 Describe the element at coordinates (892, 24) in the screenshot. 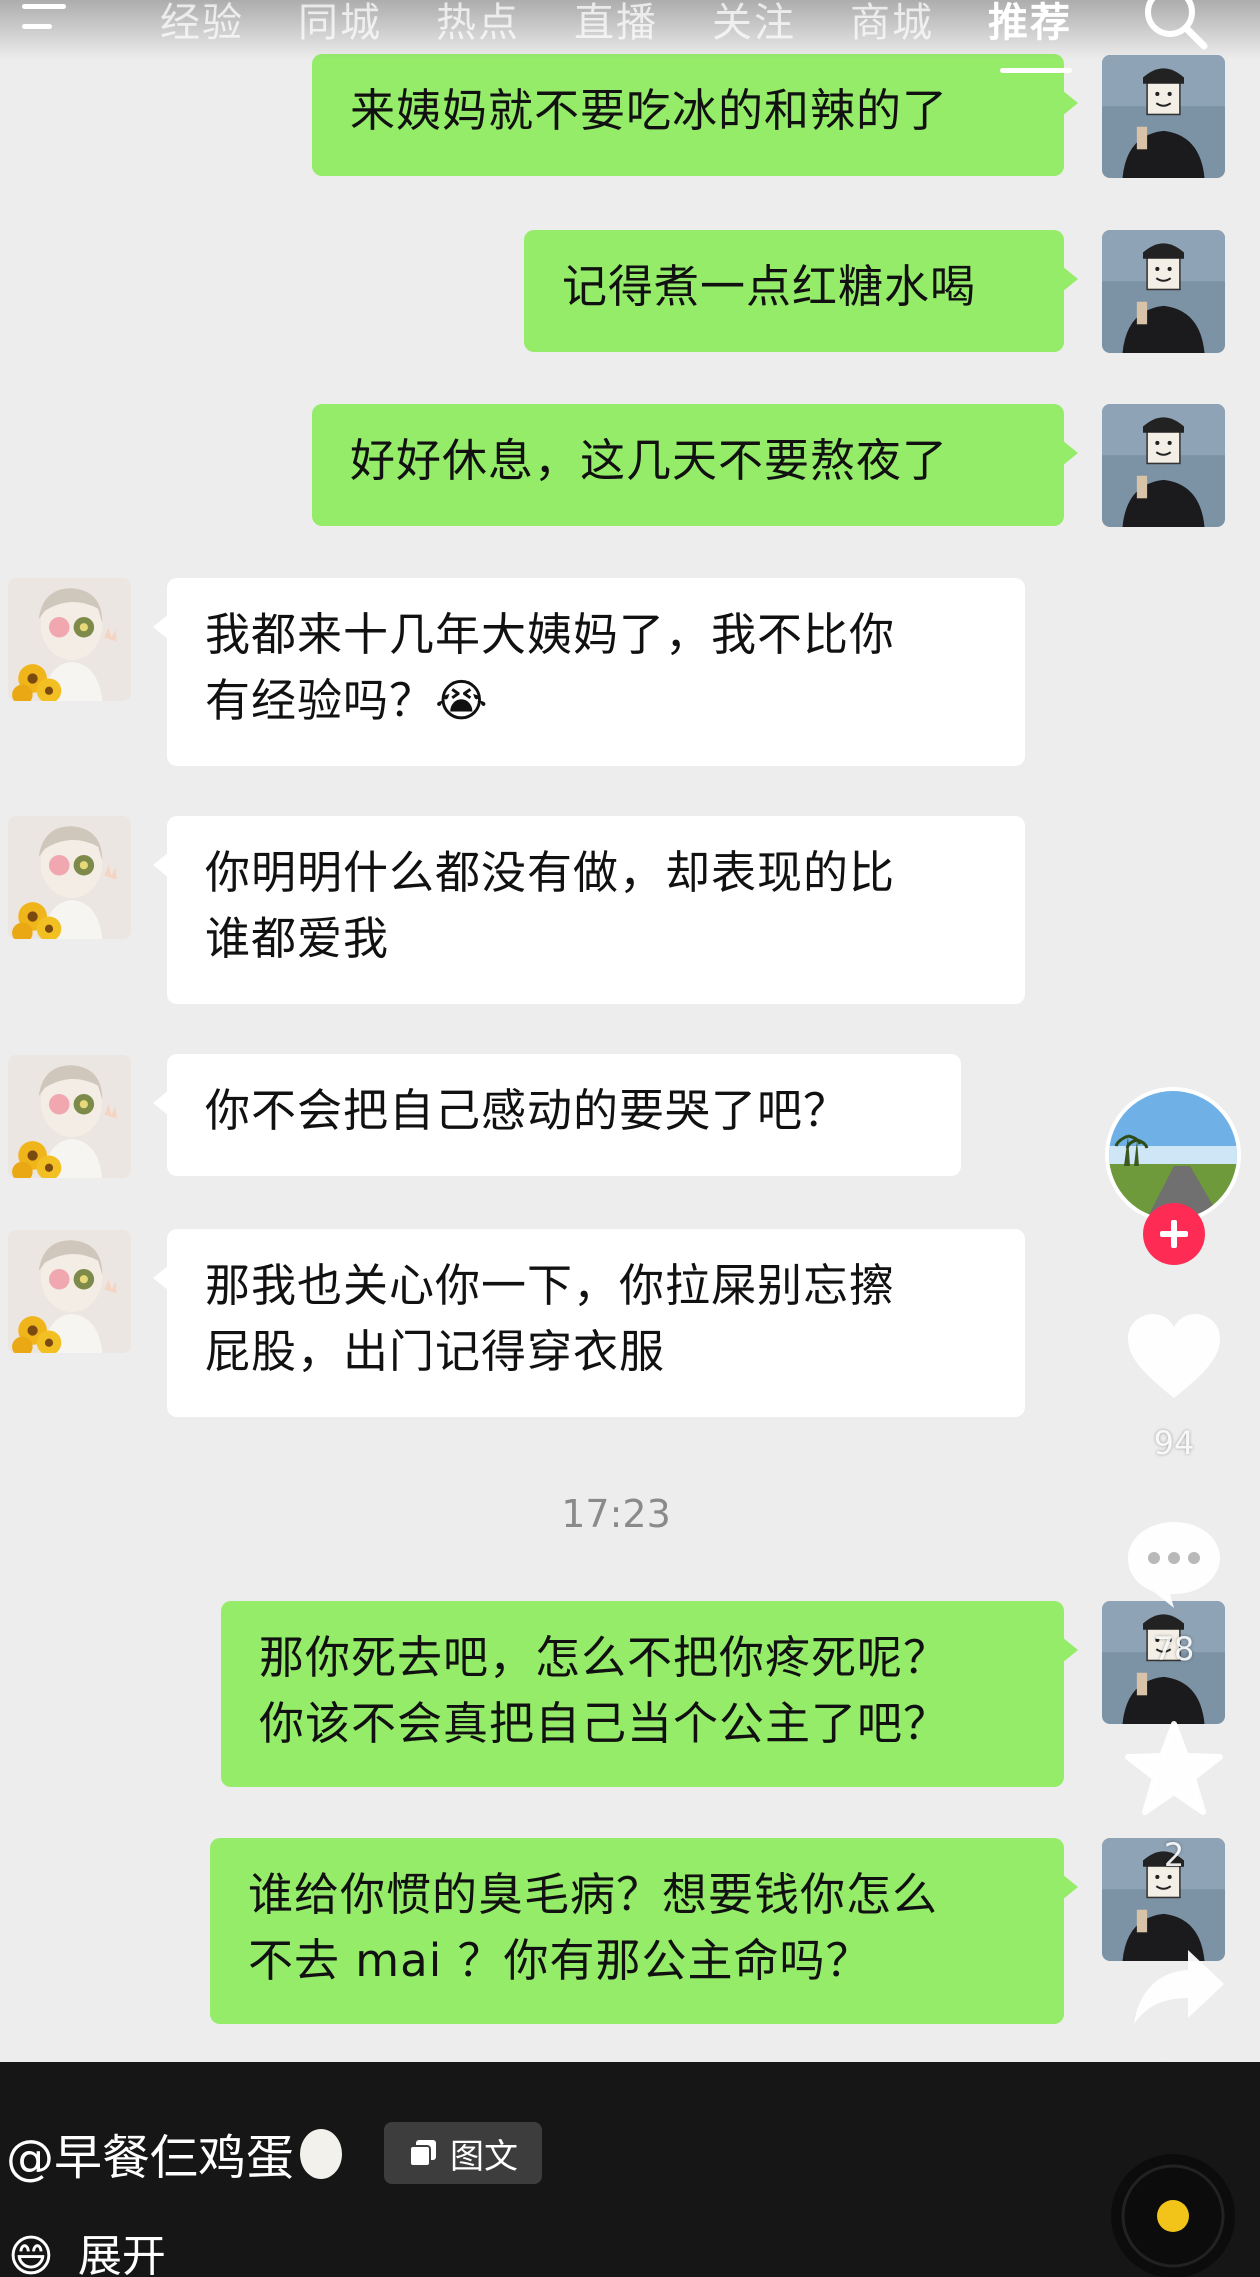

I see `tab-mall: 商城` at that location.